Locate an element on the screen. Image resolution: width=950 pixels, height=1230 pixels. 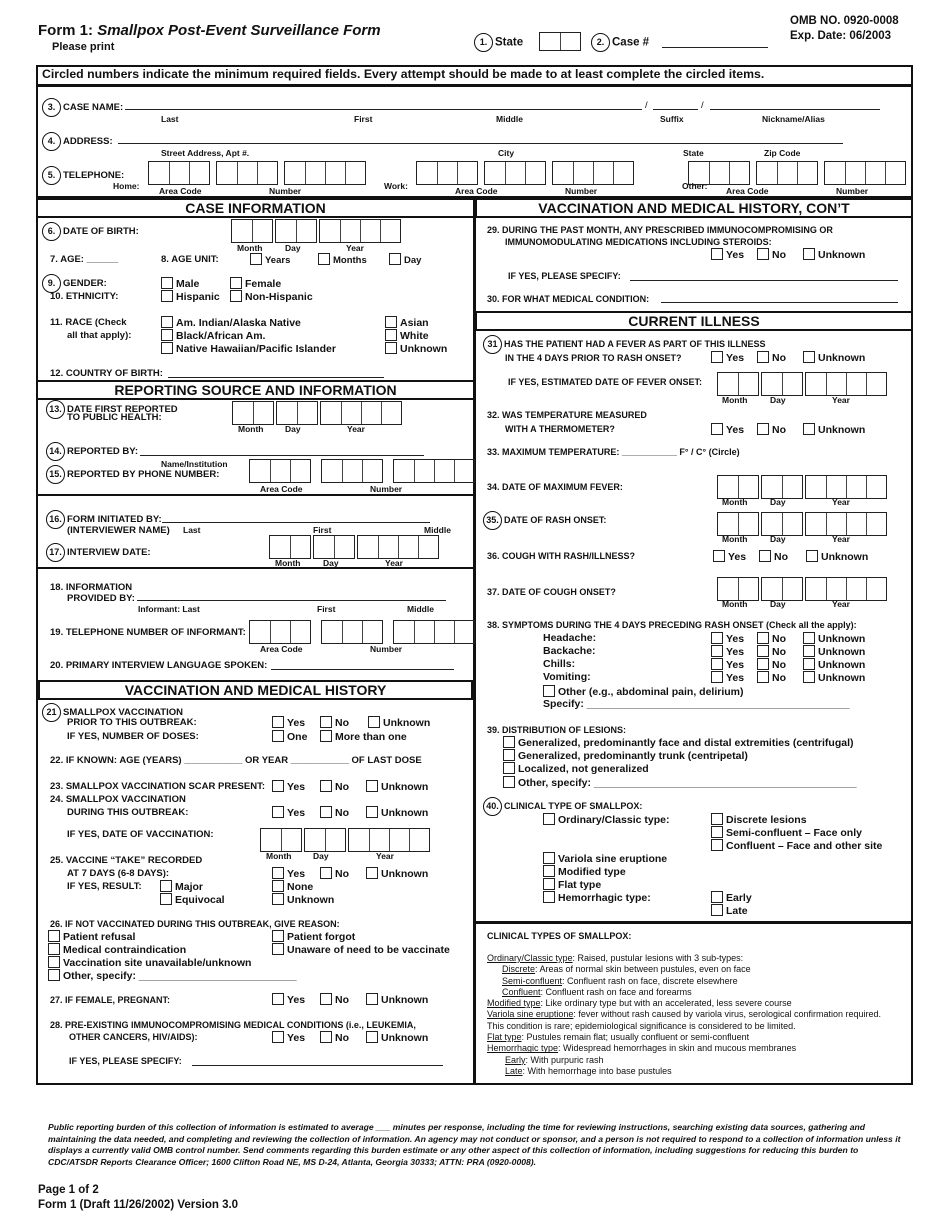
reason-site-unavailable: Vaccination site unavailable/unknown is located at coordinates (149, 962).